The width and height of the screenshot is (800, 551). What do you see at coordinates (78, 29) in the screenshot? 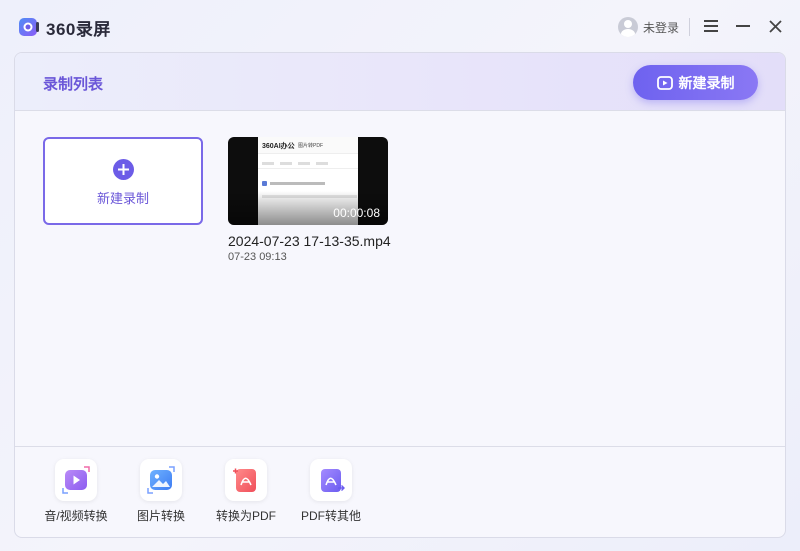
I see `app-title: 360录屏` at bounding box center [78, 29].